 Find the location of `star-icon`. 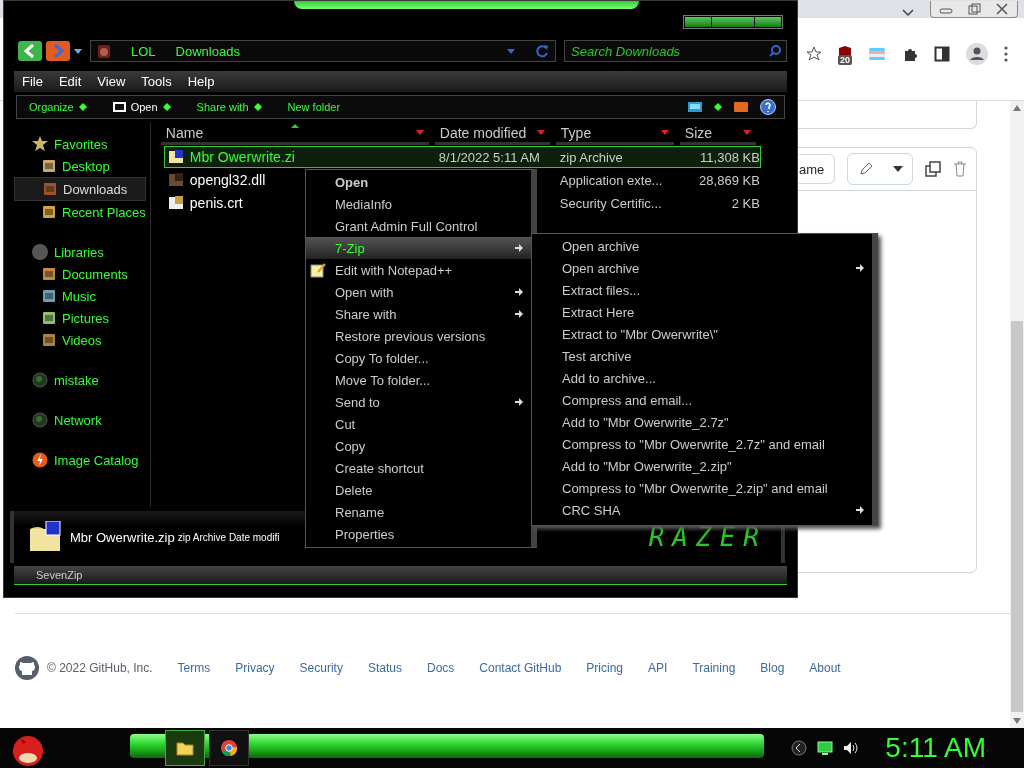

star-icon is located at coordinates (814, 54).